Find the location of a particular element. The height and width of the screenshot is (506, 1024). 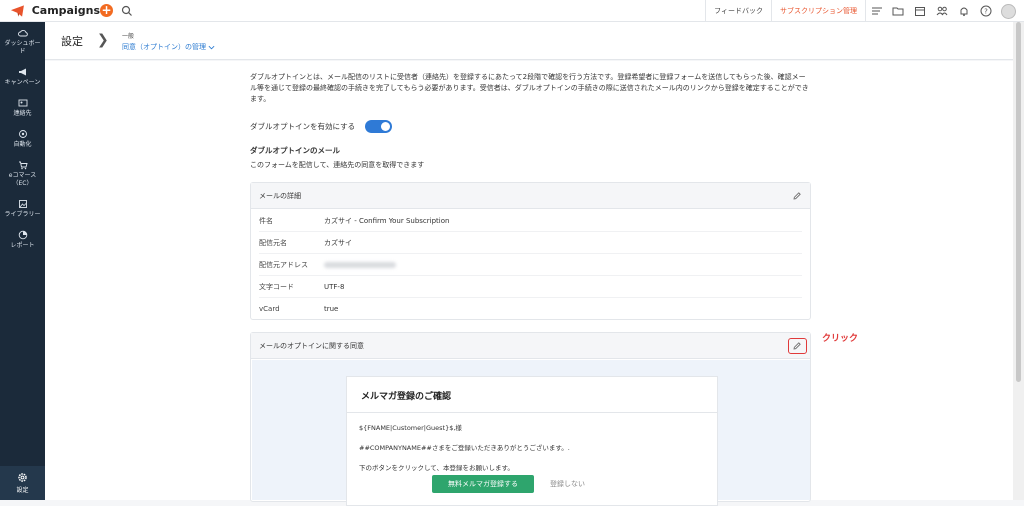

breadcrumb-chevron-icon: ❯ is located at coordinates (103, 40).